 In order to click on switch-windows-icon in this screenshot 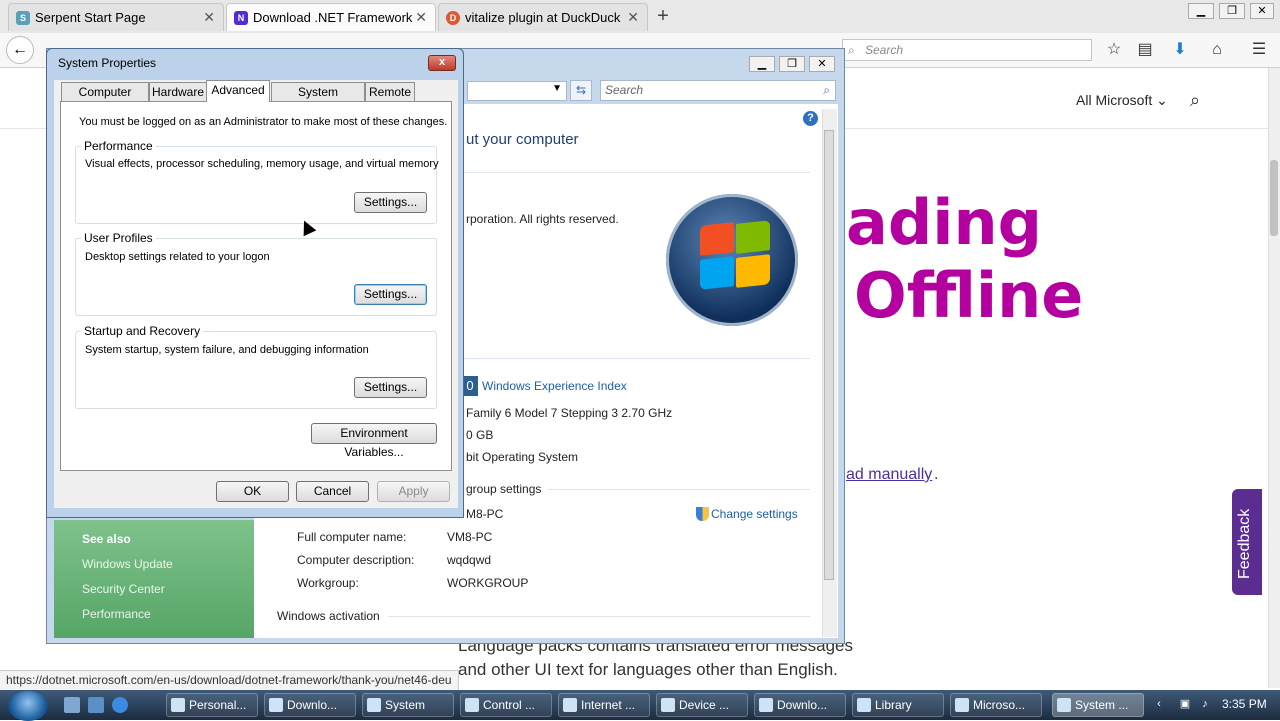, I will do `click(96, 705)`.